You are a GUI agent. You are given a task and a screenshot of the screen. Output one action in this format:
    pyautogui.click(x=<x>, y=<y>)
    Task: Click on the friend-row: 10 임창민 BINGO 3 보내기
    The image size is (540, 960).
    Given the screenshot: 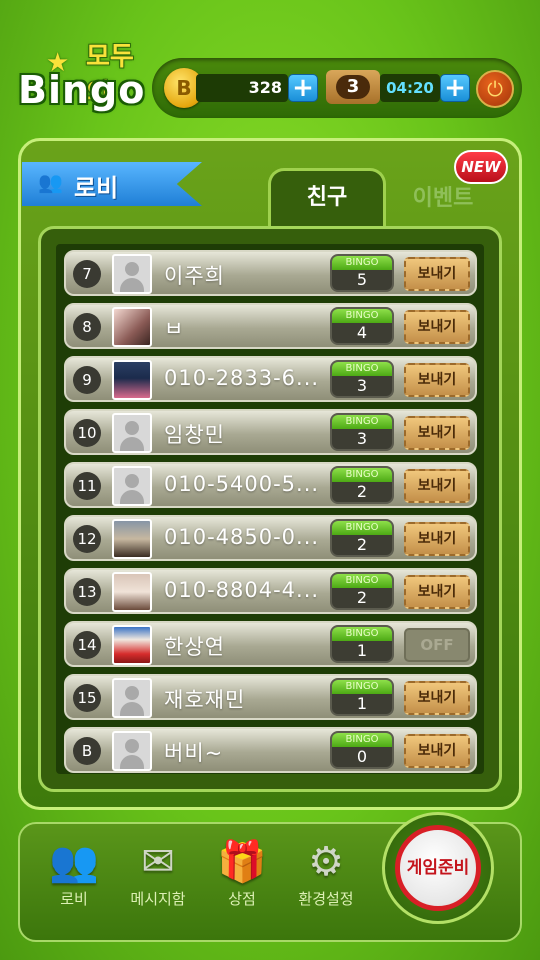 What is the action you would take?
    pyautogui.click(x=270, y=432)
    